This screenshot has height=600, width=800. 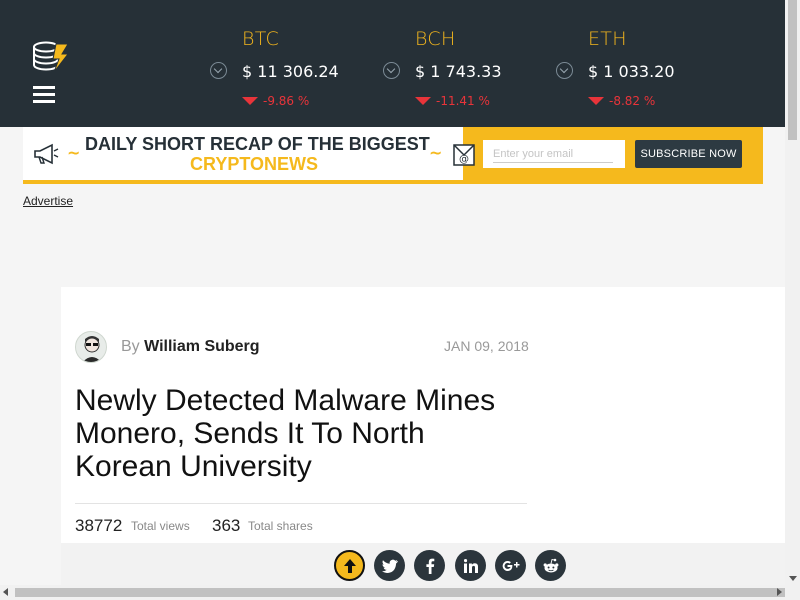 What do you see at coordinates (389, 565) in the screenshot?
I see `twitter-icon` at bounding box center [389, 565].